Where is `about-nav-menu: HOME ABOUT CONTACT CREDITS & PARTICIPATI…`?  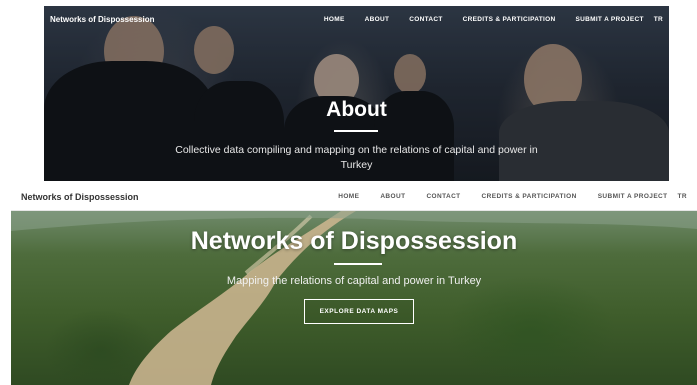 about-nav-menu: HOME ABOUT CONTACT CREDITS & PARTICIPATI… is located at coordinates (483, 19).